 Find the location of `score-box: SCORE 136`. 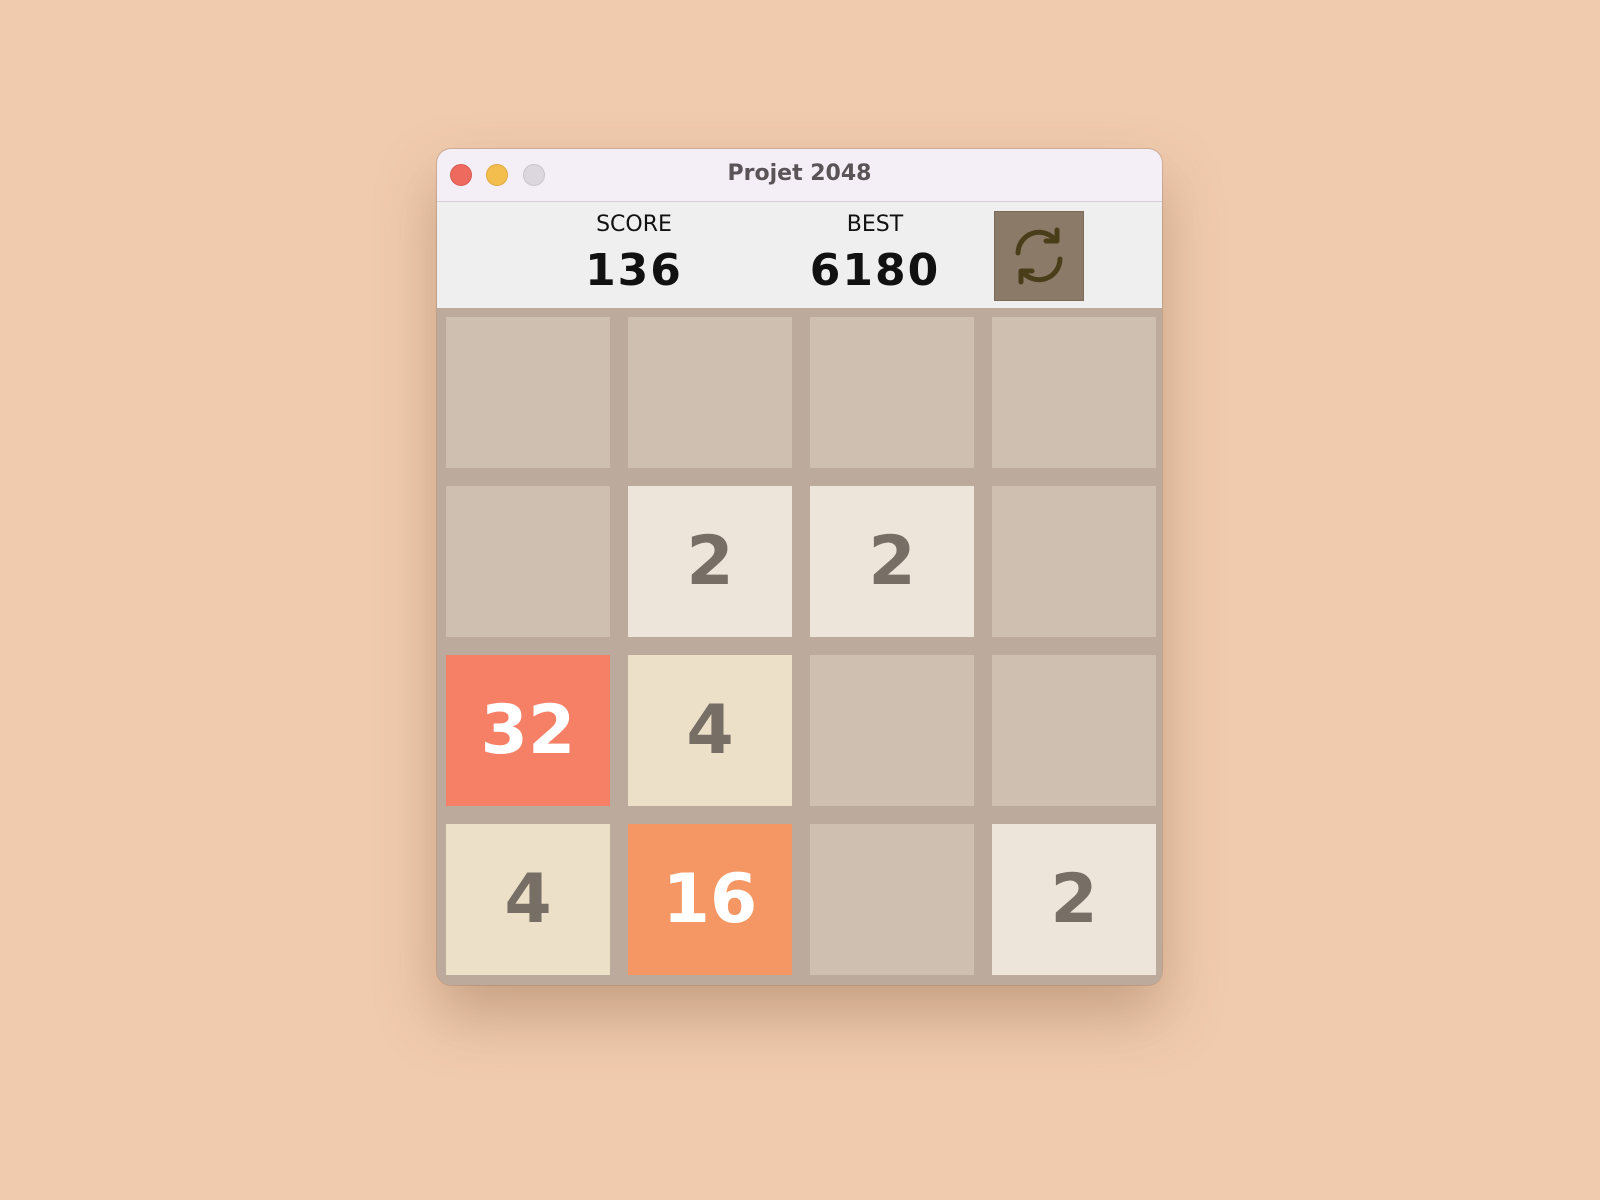

score-box: SCORE 136 is located at coordinates (634, 249).